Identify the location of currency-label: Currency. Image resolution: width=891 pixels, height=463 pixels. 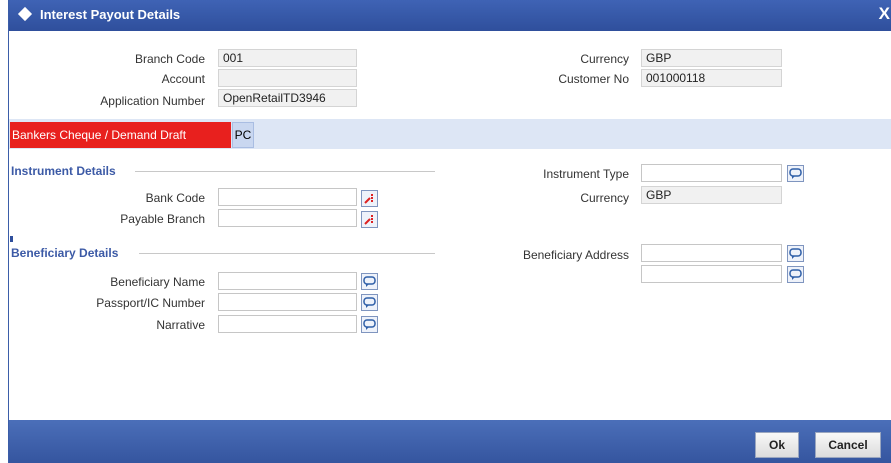
(604, 59).